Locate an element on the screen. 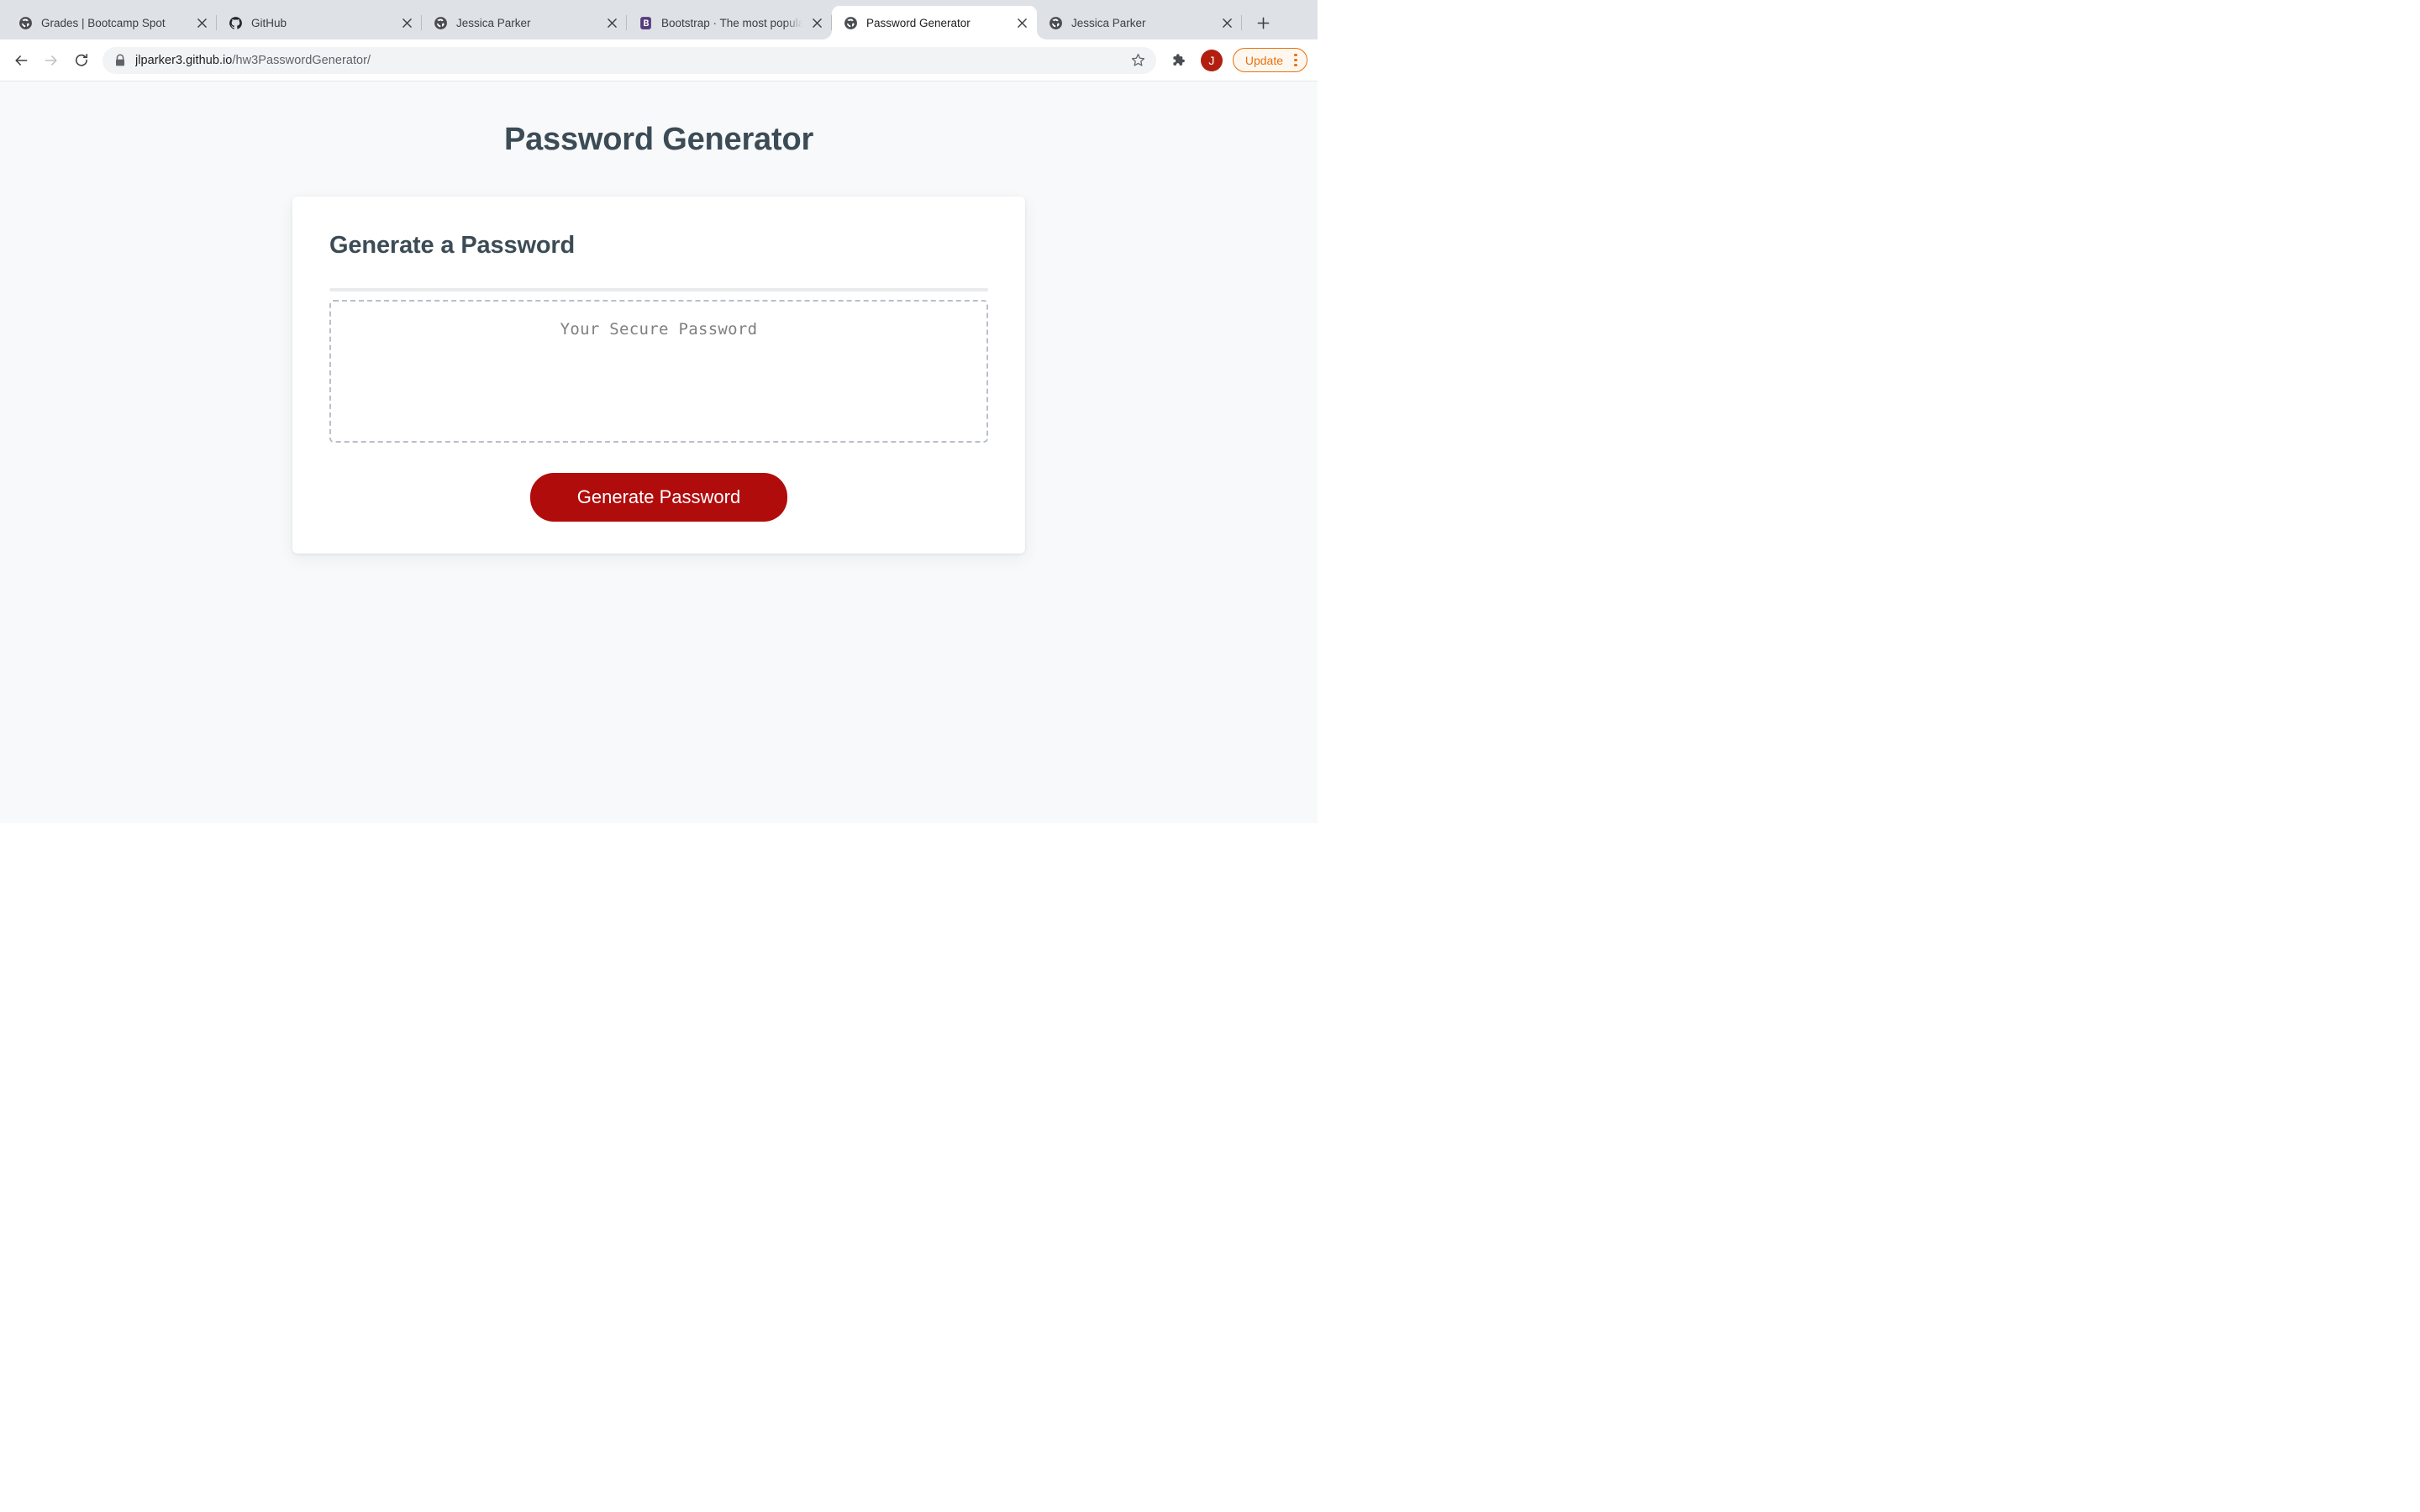 This screenshot has height=1512, width=2420. tab-bootstrap: Bootstrap · The most popular is located at coordinates (729, 22).